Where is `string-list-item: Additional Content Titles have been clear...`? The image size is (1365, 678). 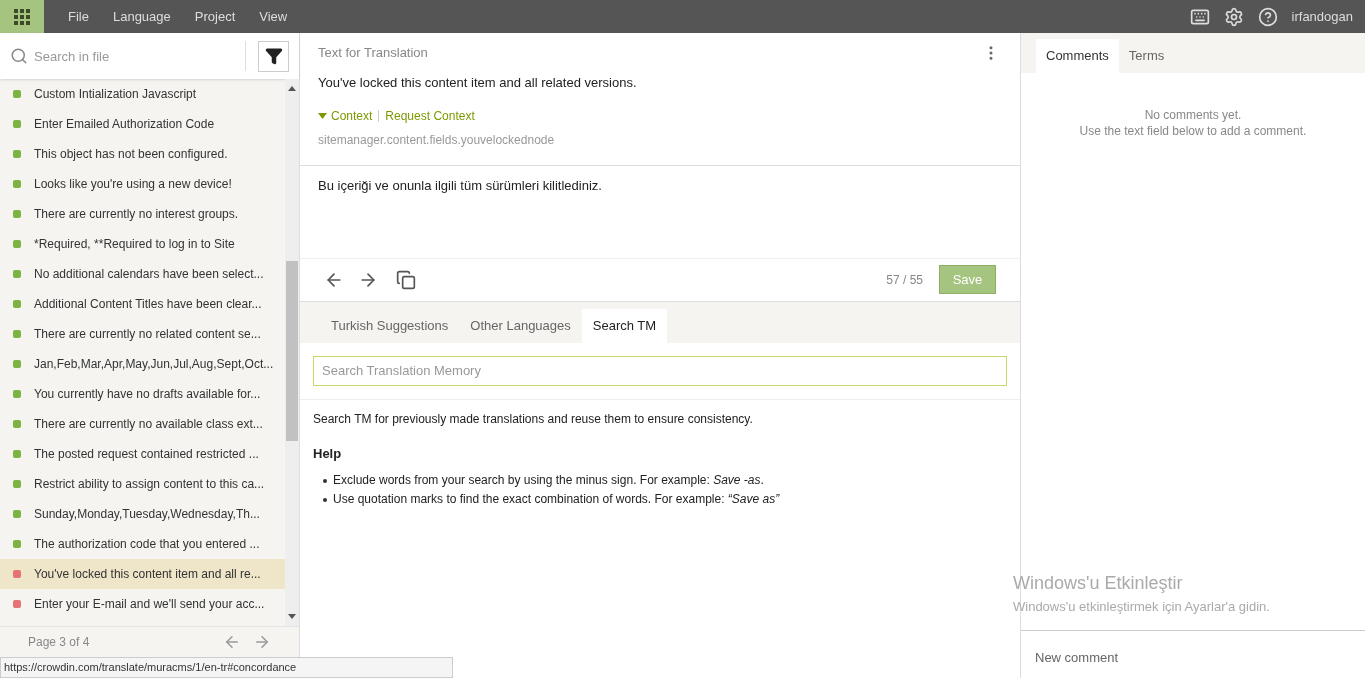 string-list-item: Additional Content Titles have been clear... is located at coordinates (142, 304).